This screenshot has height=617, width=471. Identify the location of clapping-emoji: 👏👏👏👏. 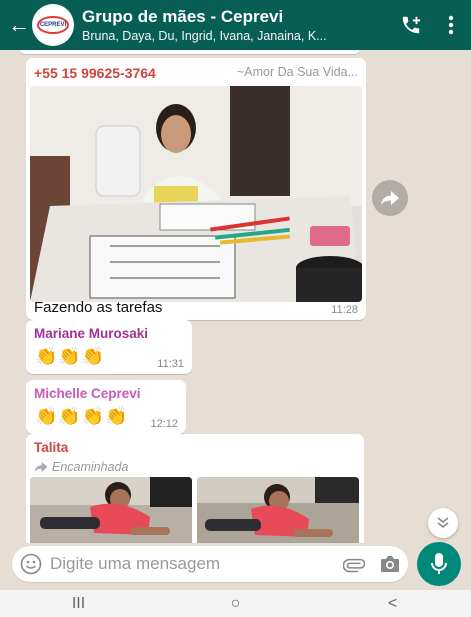
(82, 416).